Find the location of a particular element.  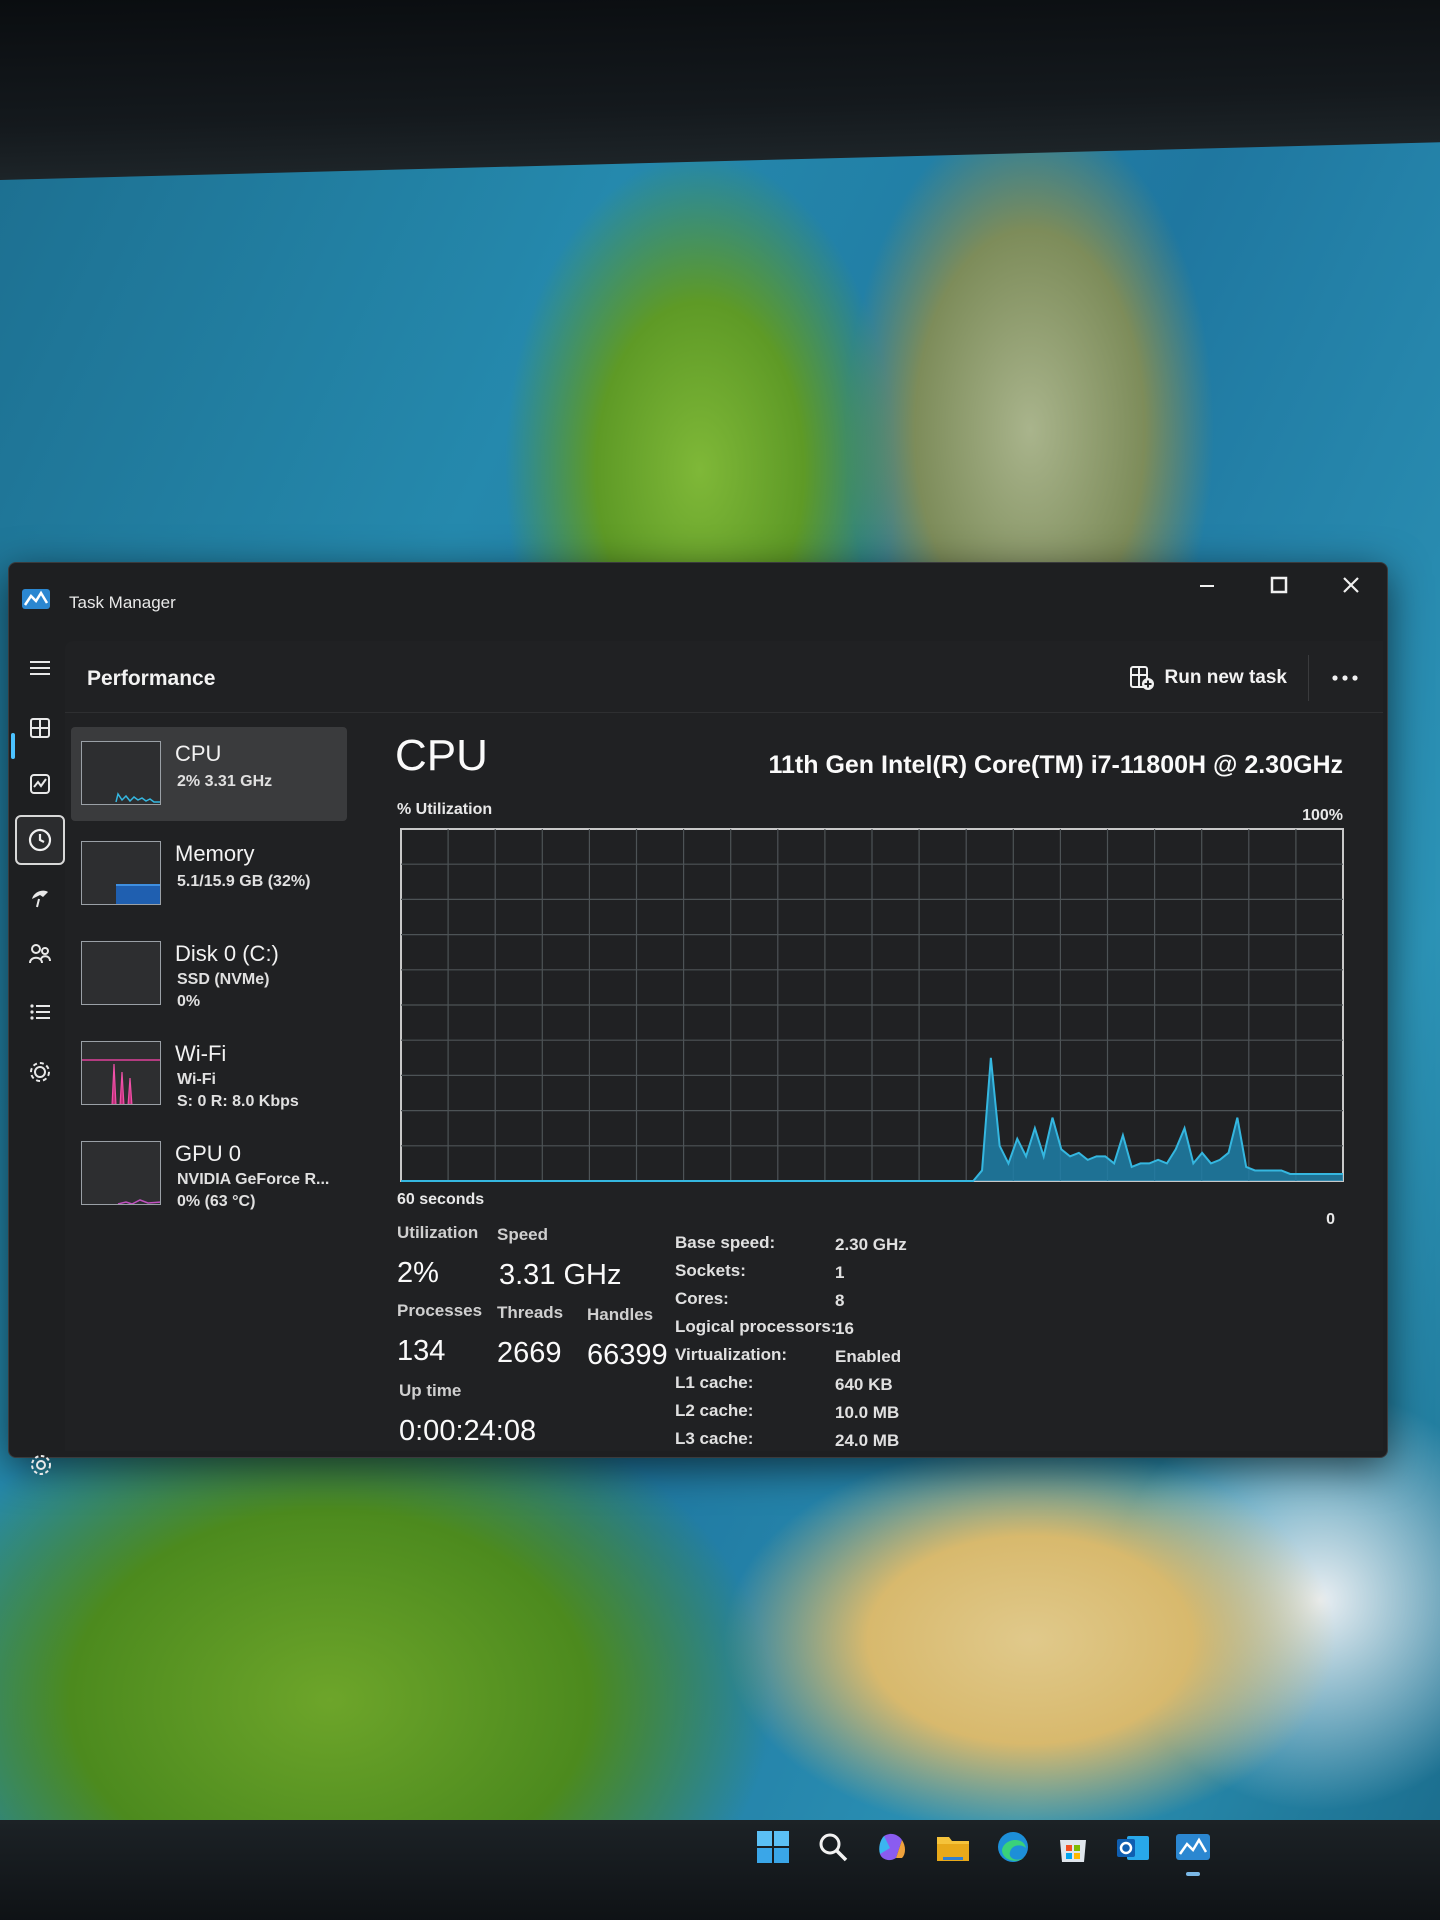

processes-label: Processes is located at coordinates (440, 1310).